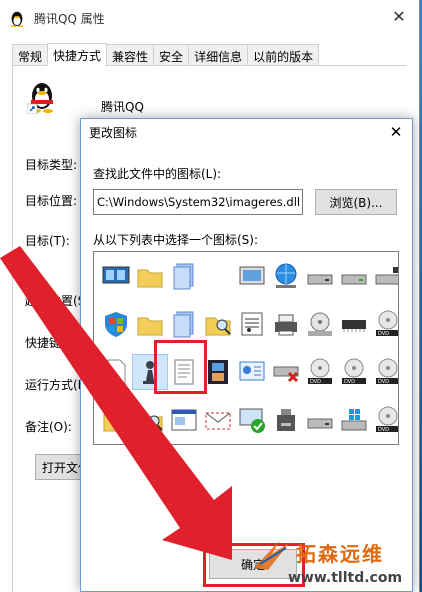 The image size is (422, 592). I want to click on dialog-close-icon: ✕, so click(396, 132).